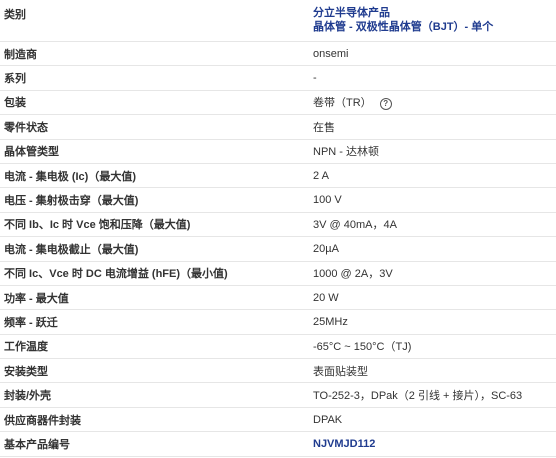 This screenshot has height=458, width=556. I want to click on attribute-label: 封装/外壳, so click(28, 396).